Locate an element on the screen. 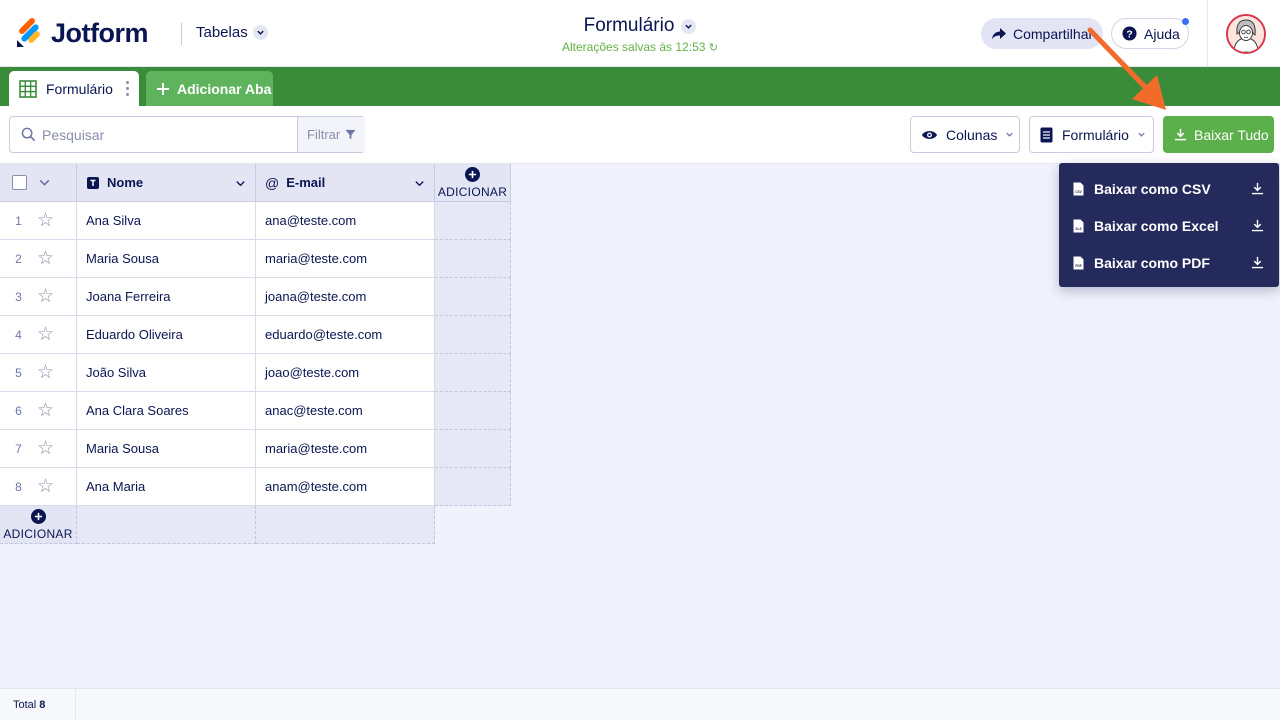  help-button: ? Ajuda is located at coordinates (1150, 33).